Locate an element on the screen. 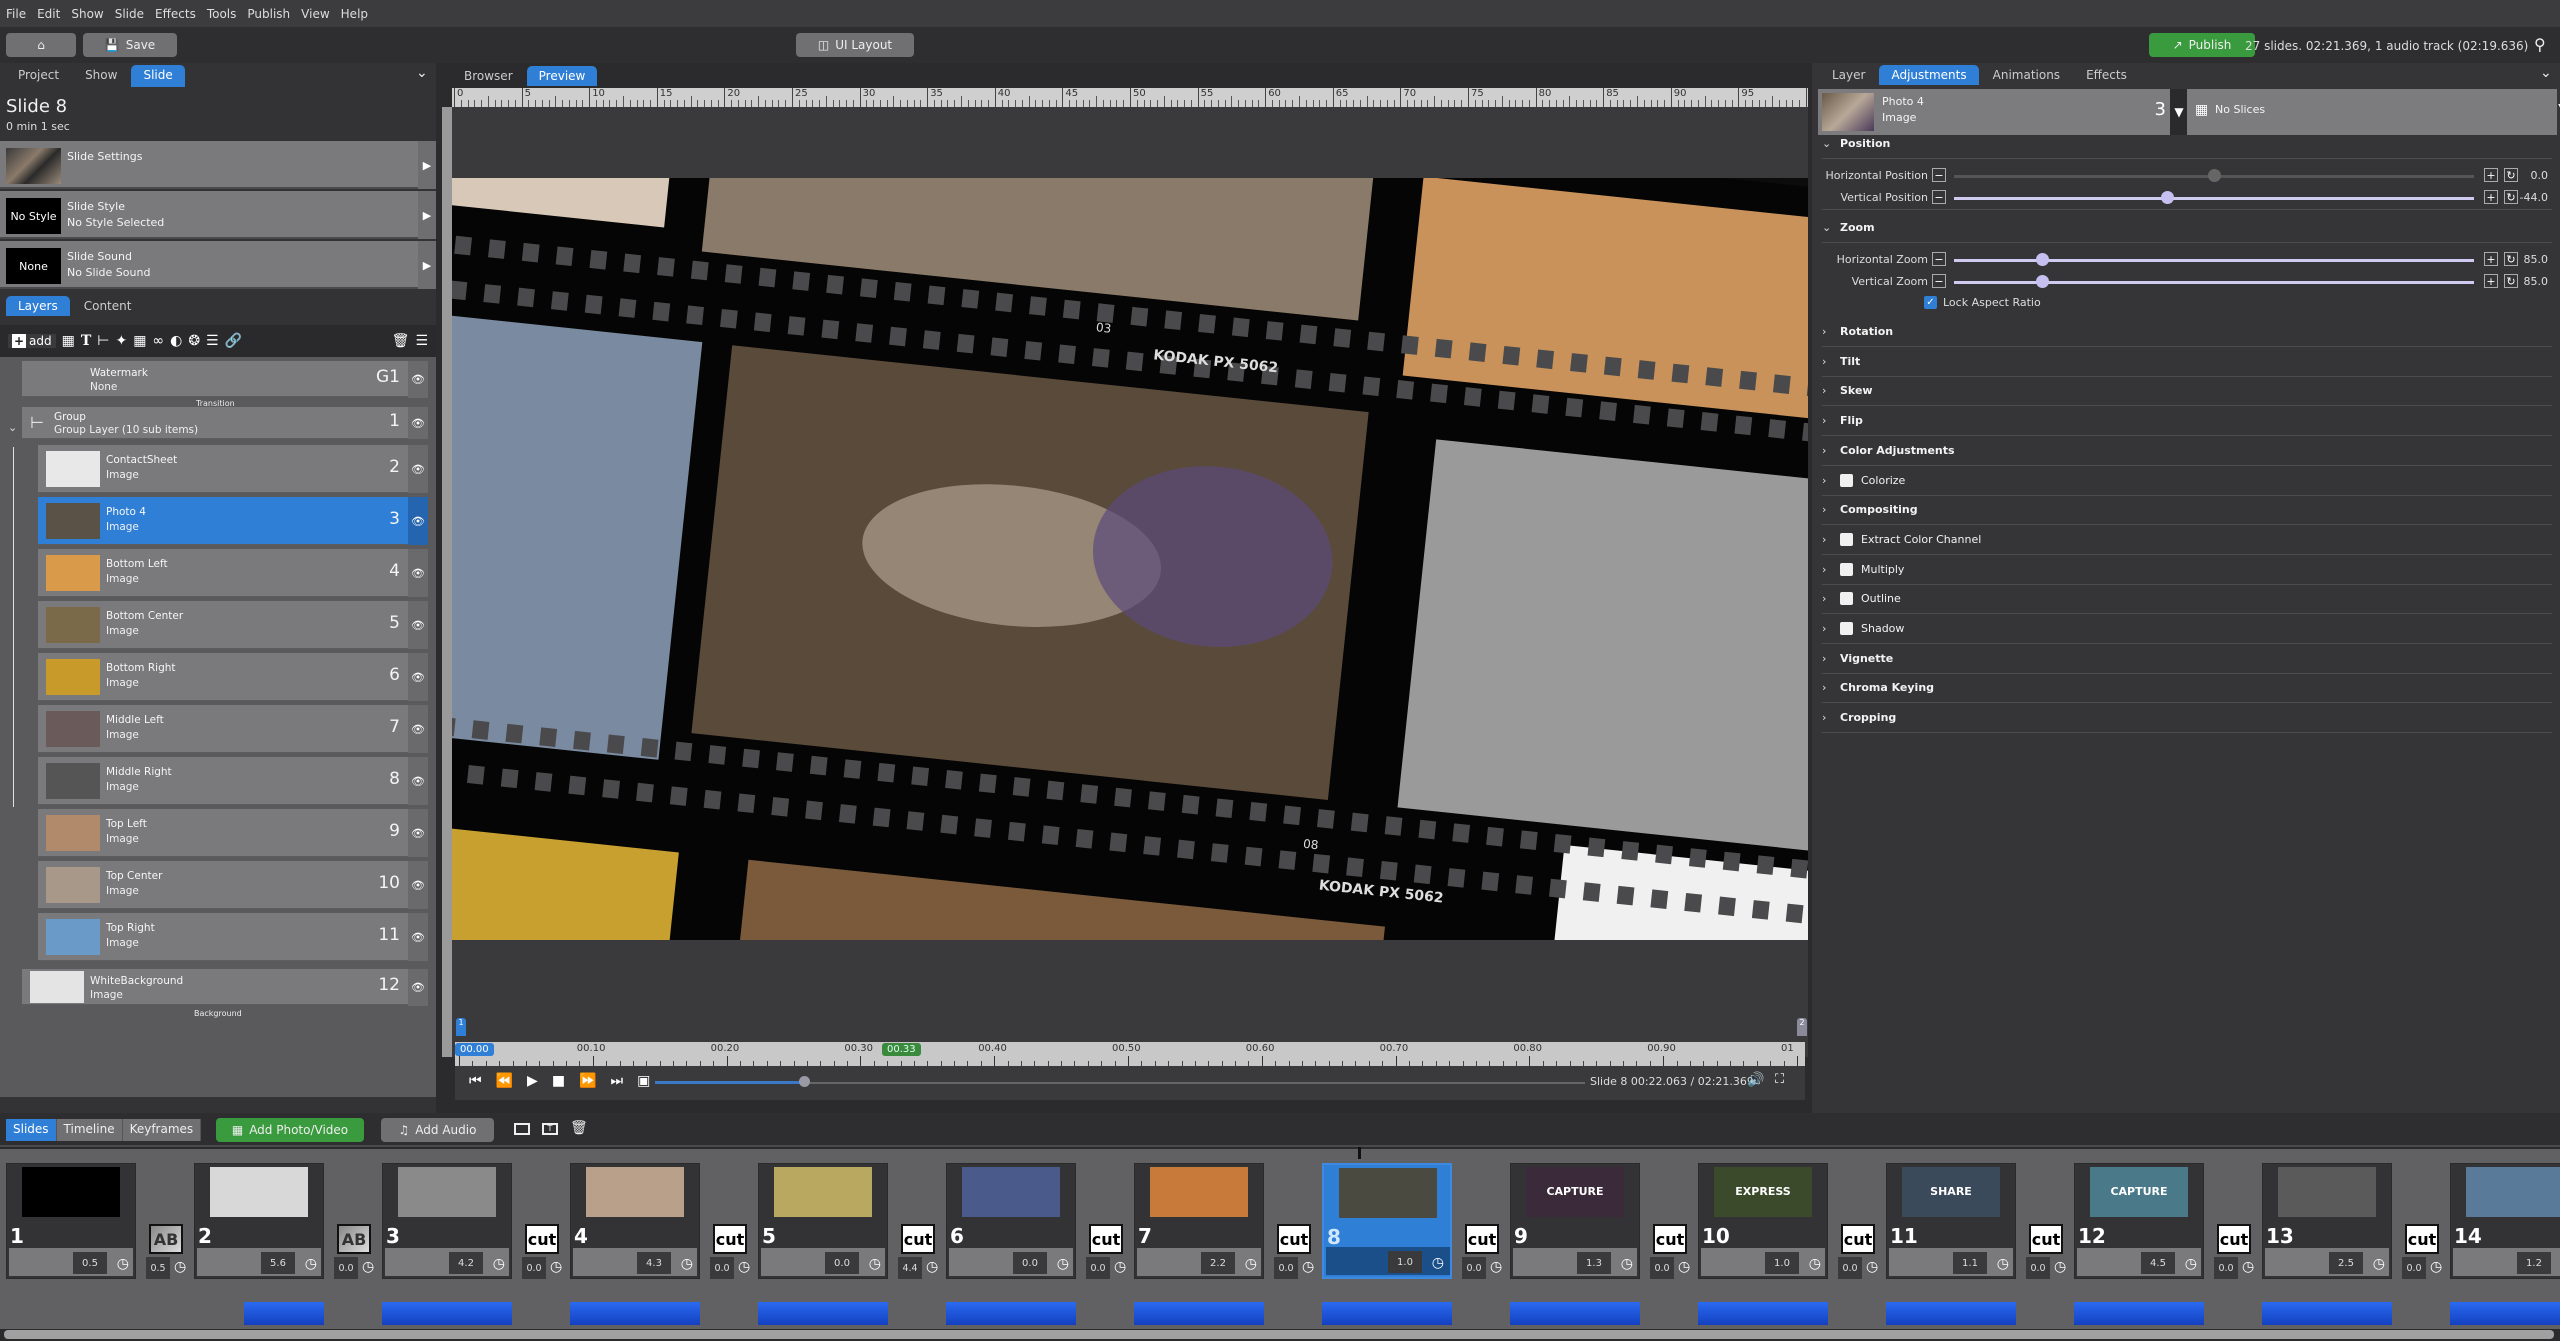 This screenshot has width=2560, height=1341. add-photo-video-button: ▦ Add Photo/Video is located at coordinates (290, 1130).